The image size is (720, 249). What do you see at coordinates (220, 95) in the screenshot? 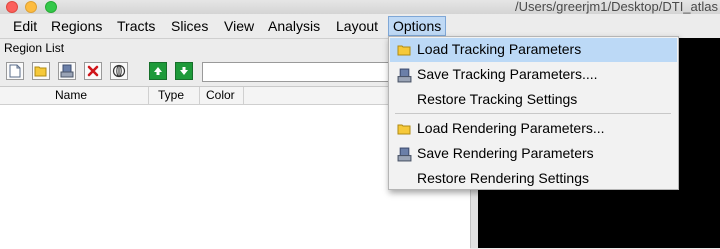
I see `column-color: Color` at bounding box center [220, 95].